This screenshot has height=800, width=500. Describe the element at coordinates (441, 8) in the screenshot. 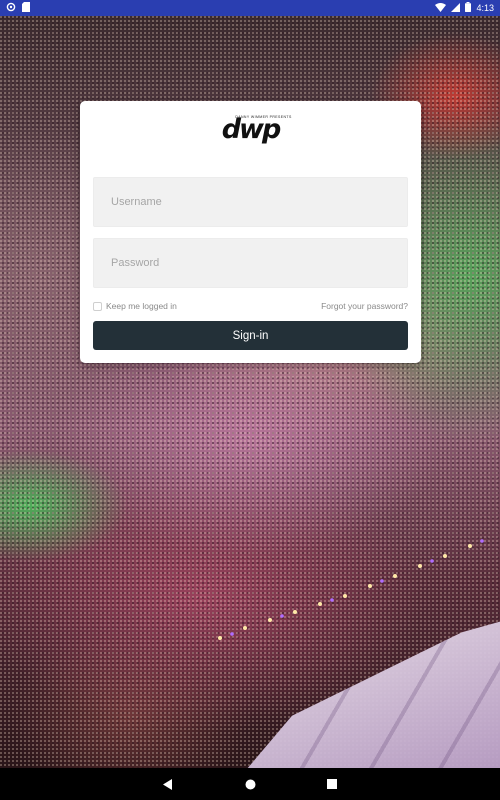

I see `wifi-icon` at that location.